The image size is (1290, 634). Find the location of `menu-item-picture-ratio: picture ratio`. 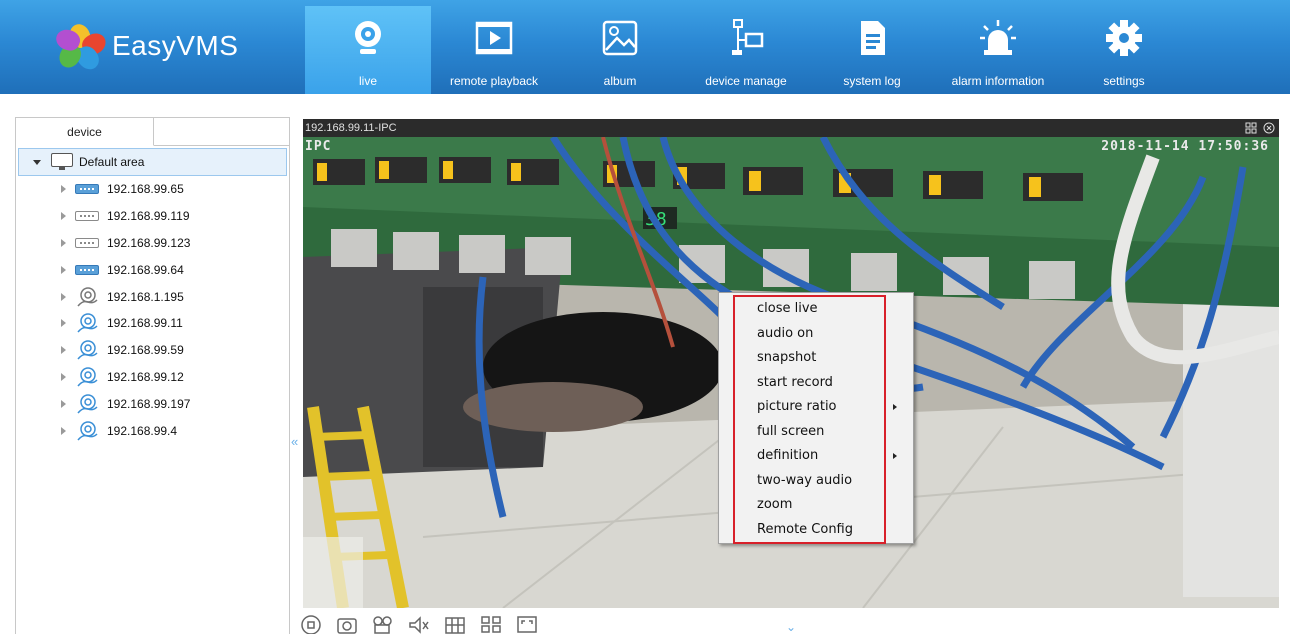

menu-item-picture-ratio: picture ratio is located at coordinates (832, 407).